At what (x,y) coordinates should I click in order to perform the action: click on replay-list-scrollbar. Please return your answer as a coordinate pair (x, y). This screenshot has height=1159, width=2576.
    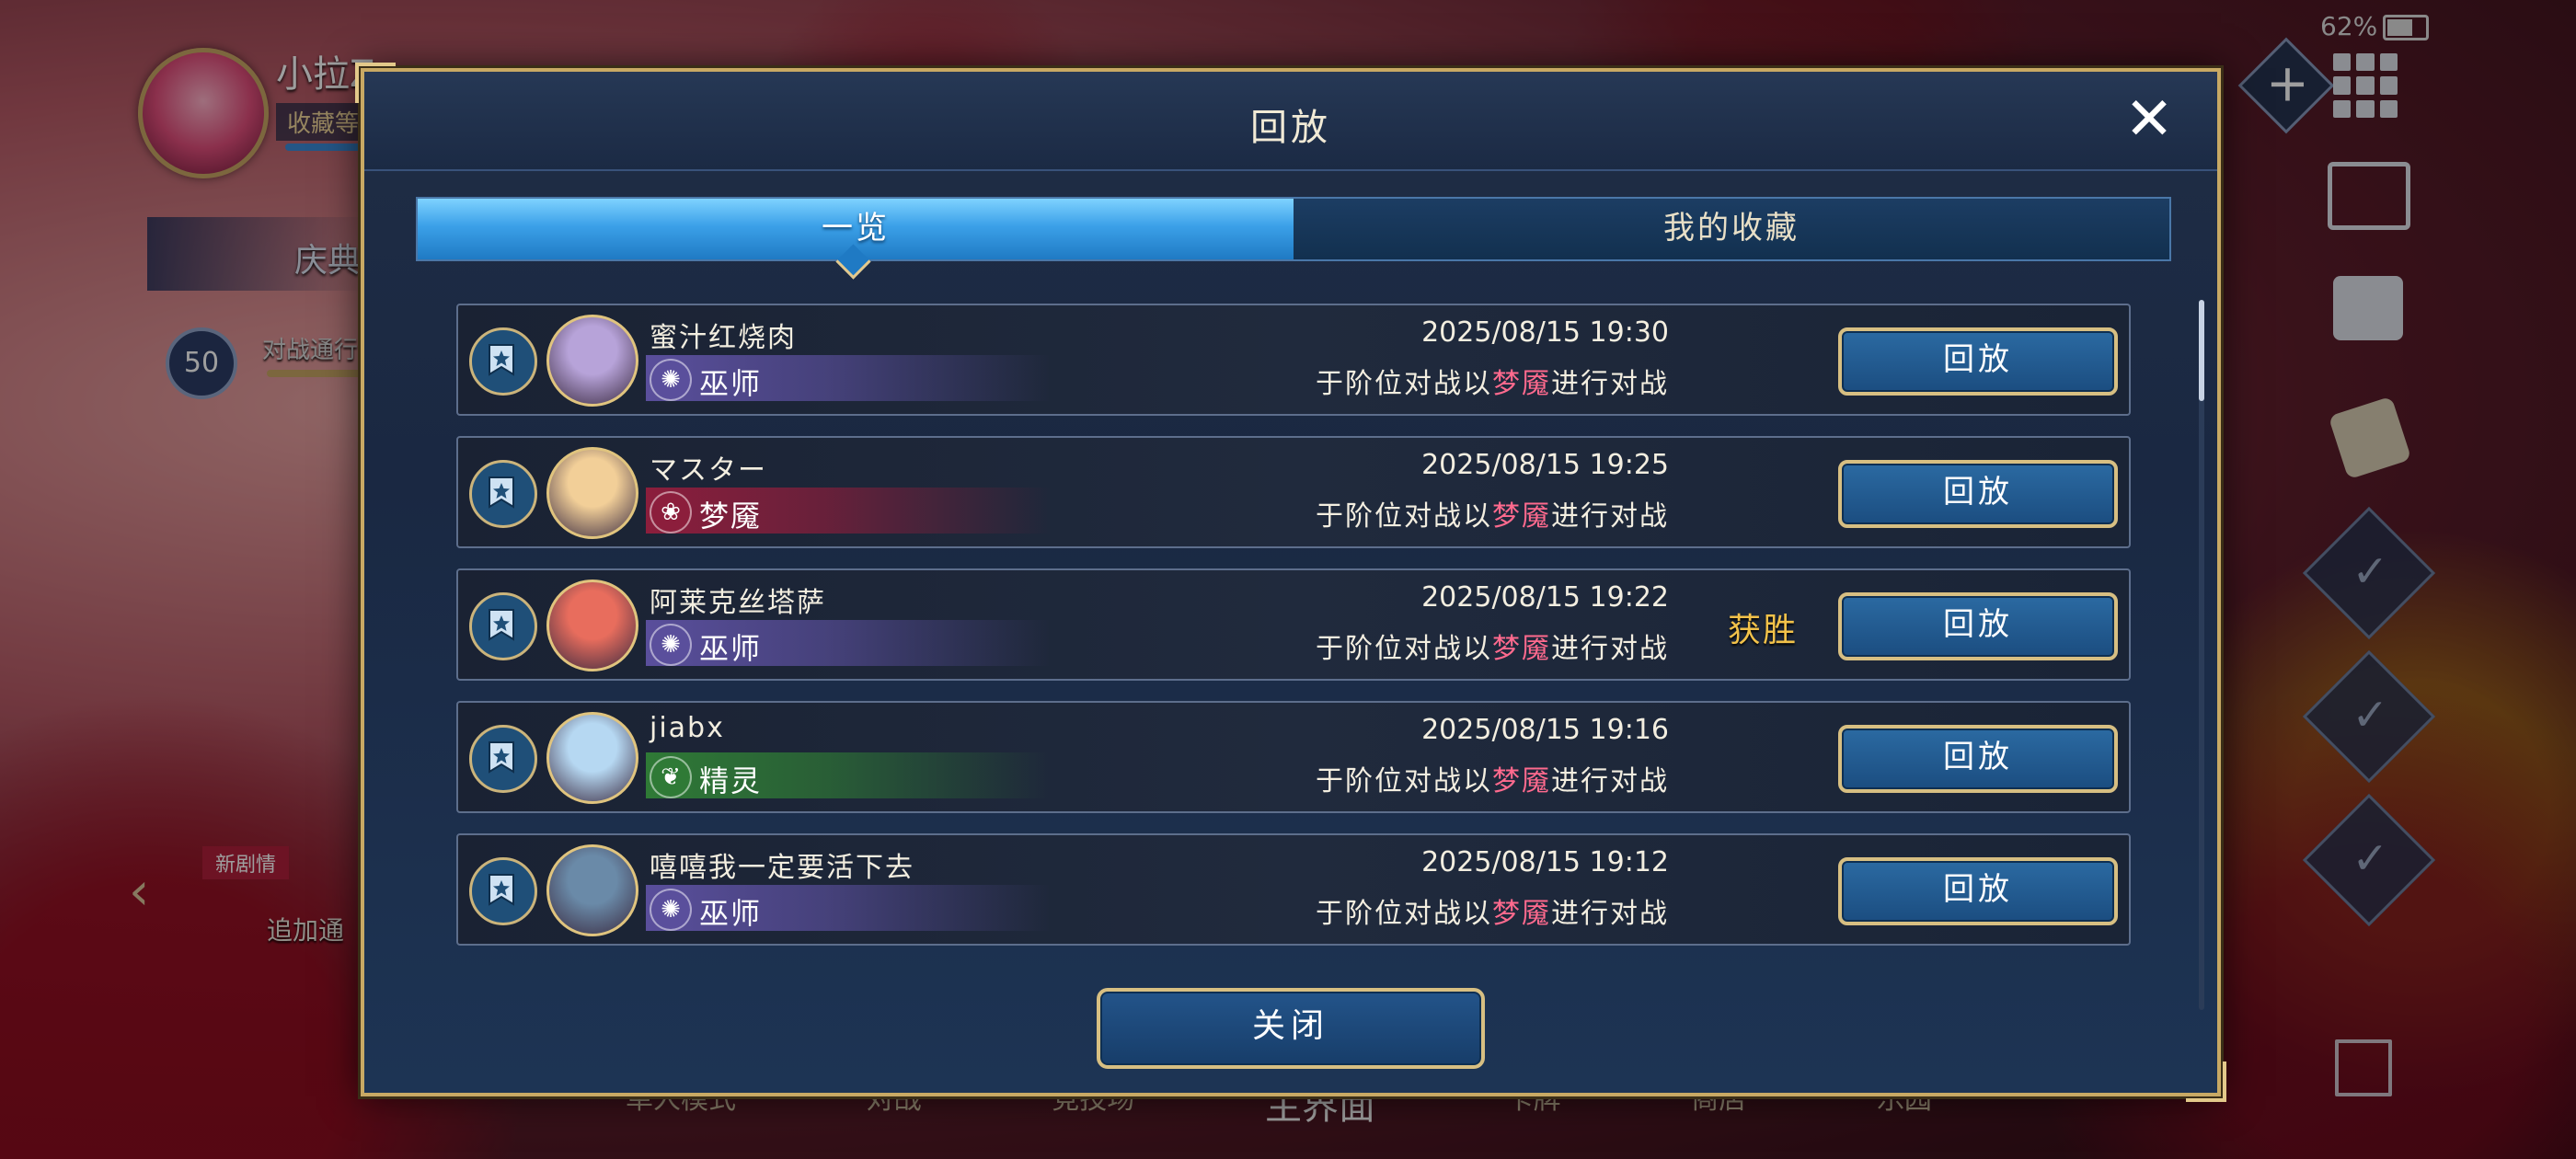
    Looking at the image, I should click on (2201, 655).